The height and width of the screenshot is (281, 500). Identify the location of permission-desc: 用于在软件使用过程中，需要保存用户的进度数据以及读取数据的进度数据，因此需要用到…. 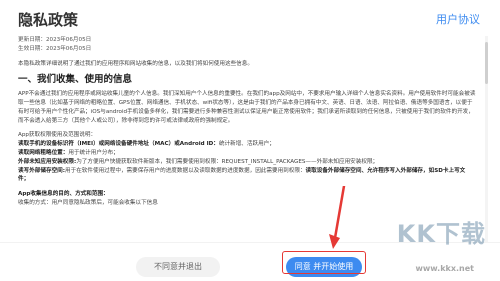
(185, 170).